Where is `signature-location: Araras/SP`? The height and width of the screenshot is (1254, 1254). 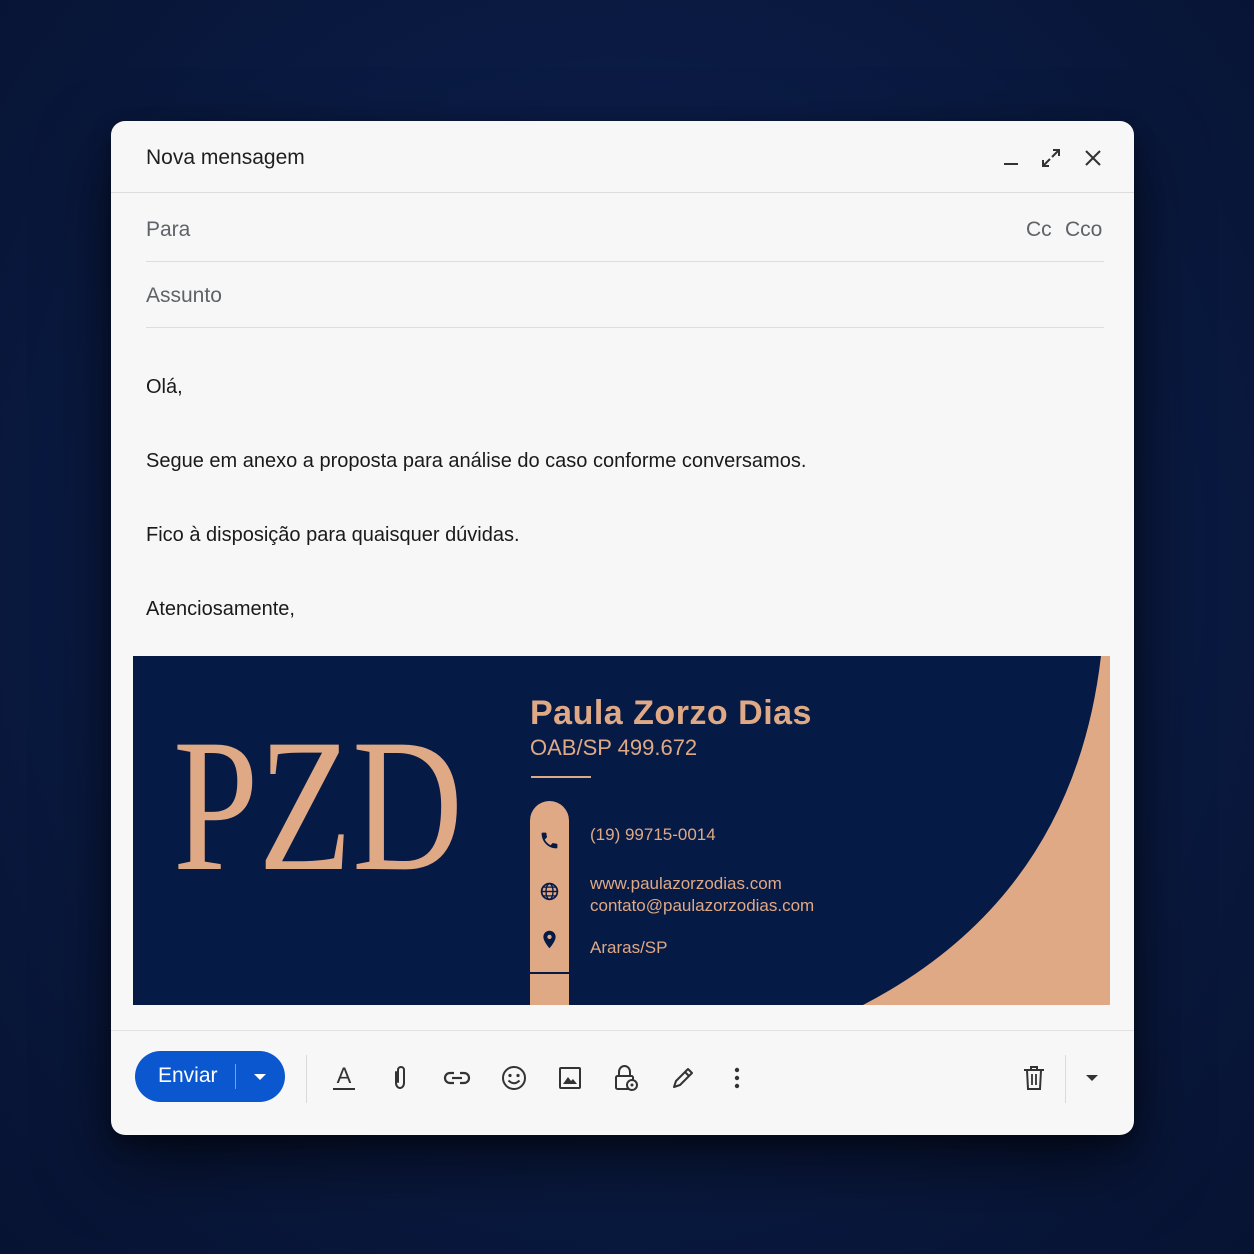 signature-location: Araras/SP is located at coordinates (629, 947).